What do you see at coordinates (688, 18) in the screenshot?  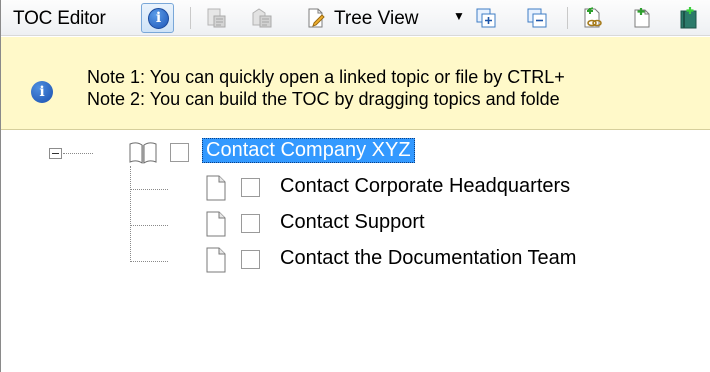 I see `new-book-icon` at bounding box center [688, 18].